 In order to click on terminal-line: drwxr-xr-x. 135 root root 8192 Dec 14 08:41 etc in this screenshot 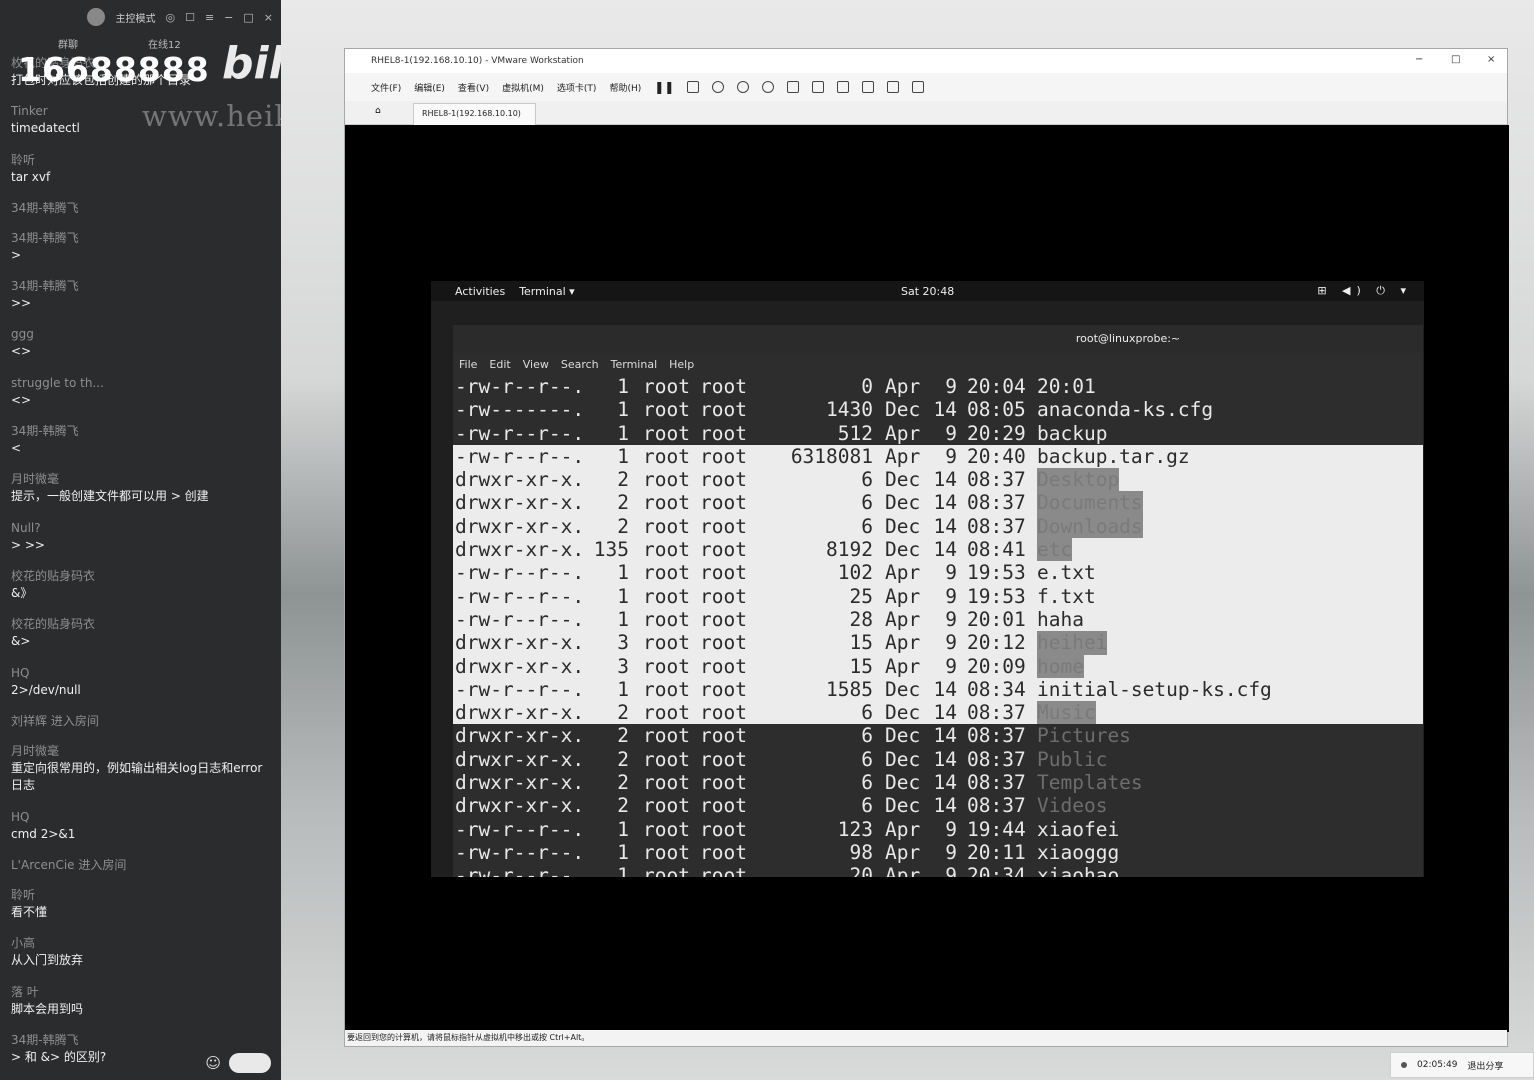, I will do `click(938, 550)`.